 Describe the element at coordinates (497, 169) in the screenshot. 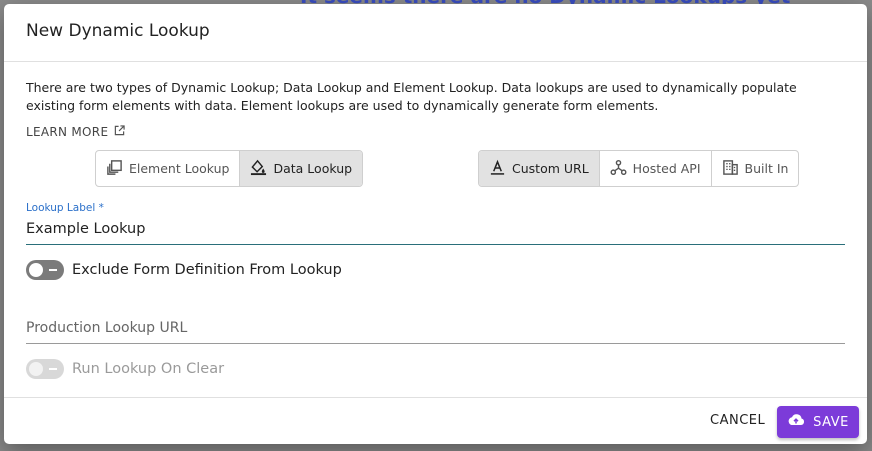

I see `text-format-icon` at that location.